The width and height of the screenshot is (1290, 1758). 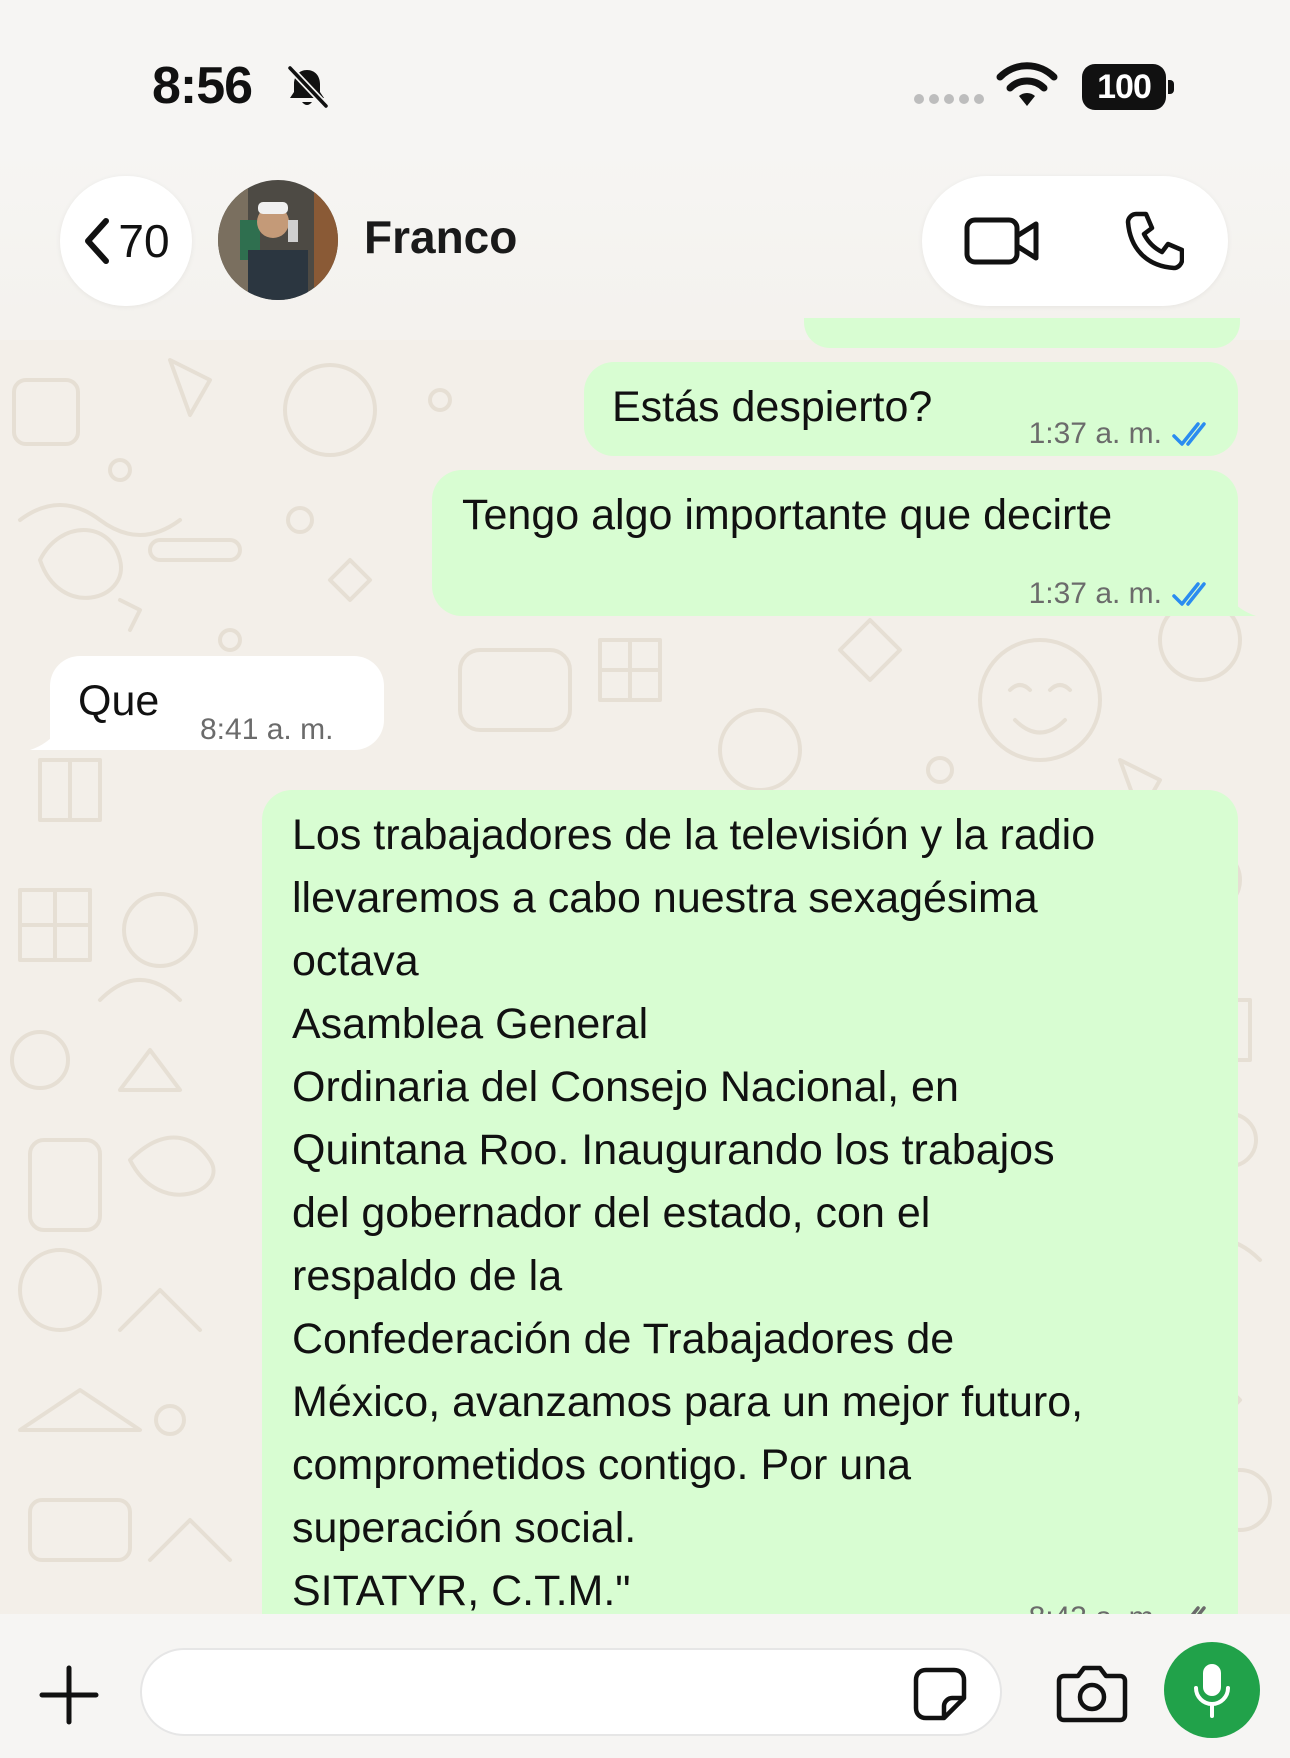 What do you see at coordinates (144, 241) in the screenshot?
I see `unread-count: 70` at bounding box center [144, 241].